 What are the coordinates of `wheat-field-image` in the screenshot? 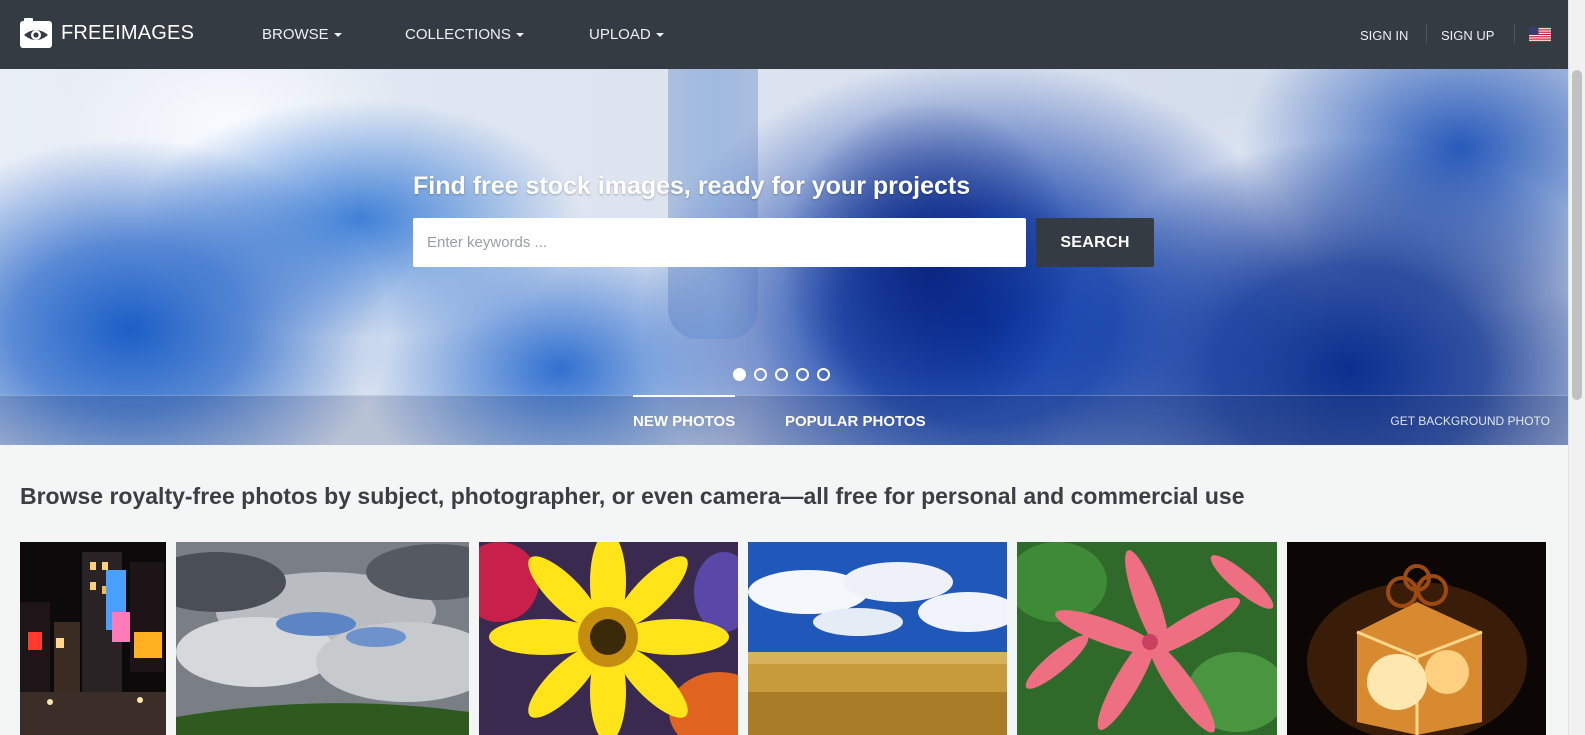 It's located at (877, 638).